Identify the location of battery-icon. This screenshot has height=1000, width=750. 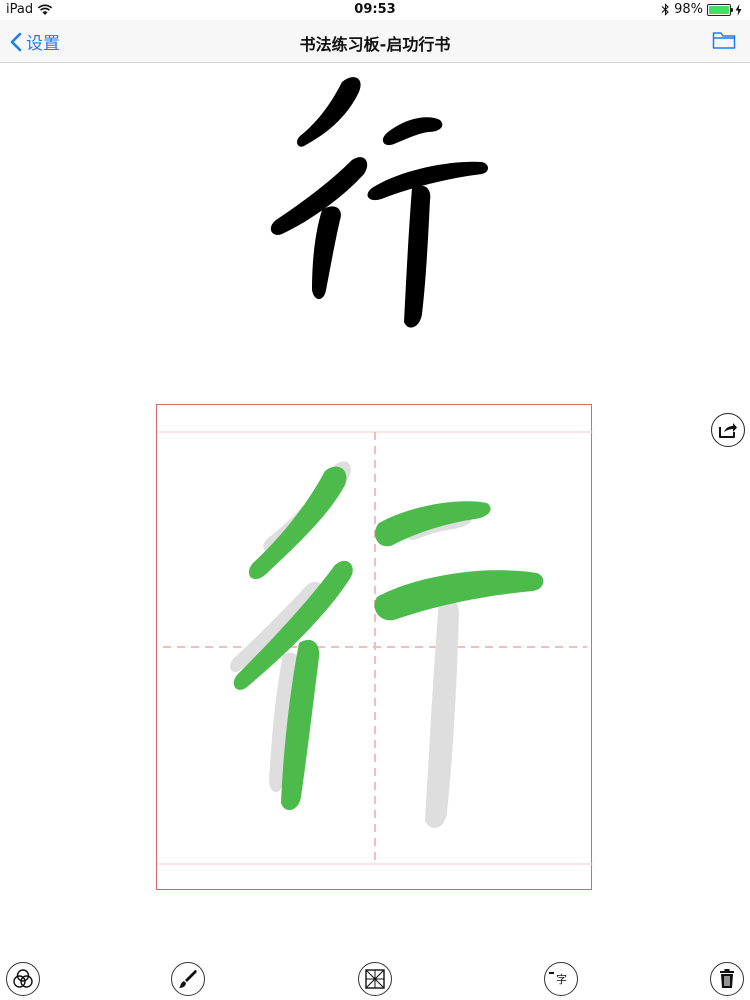
(720, 9).